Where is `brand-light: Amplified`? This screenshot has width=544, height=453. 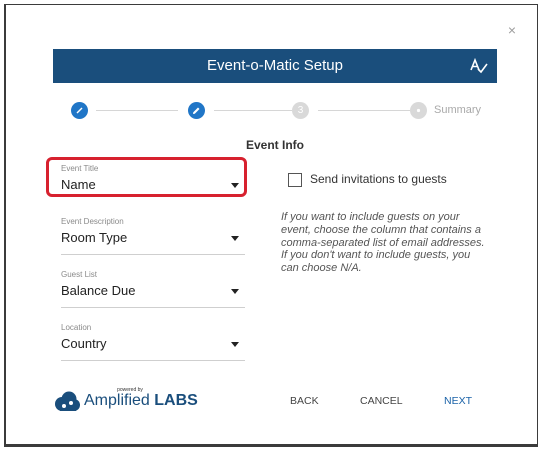 brand-light: Amplified is located at coordinates (117, 400).